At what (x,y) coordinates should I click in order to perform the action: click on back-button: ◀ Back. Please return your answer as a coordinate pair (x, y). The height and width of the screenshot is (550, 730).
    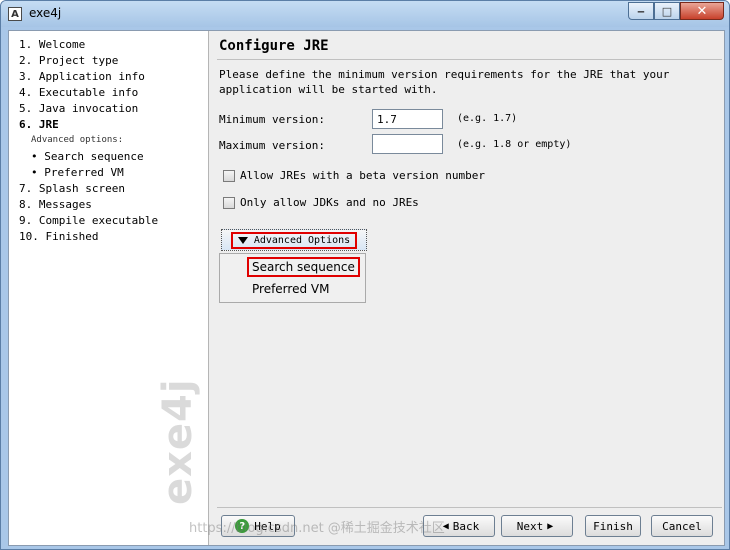
    Looking at the image, I should click on (459, 526).